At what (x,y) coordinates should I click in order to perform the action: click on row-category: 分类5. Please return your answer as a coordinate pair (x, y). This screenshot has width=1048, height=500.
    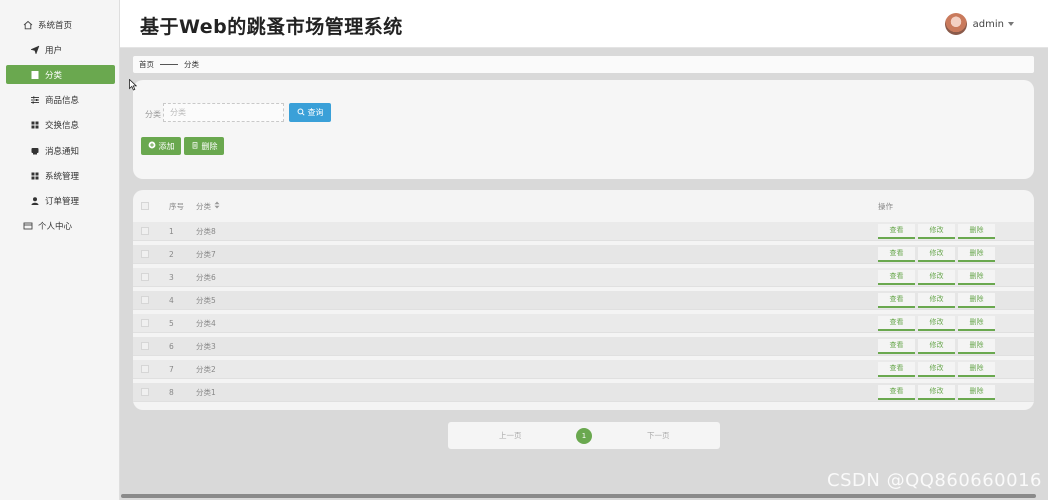
    Looking at the image, I should click on (206, 300).